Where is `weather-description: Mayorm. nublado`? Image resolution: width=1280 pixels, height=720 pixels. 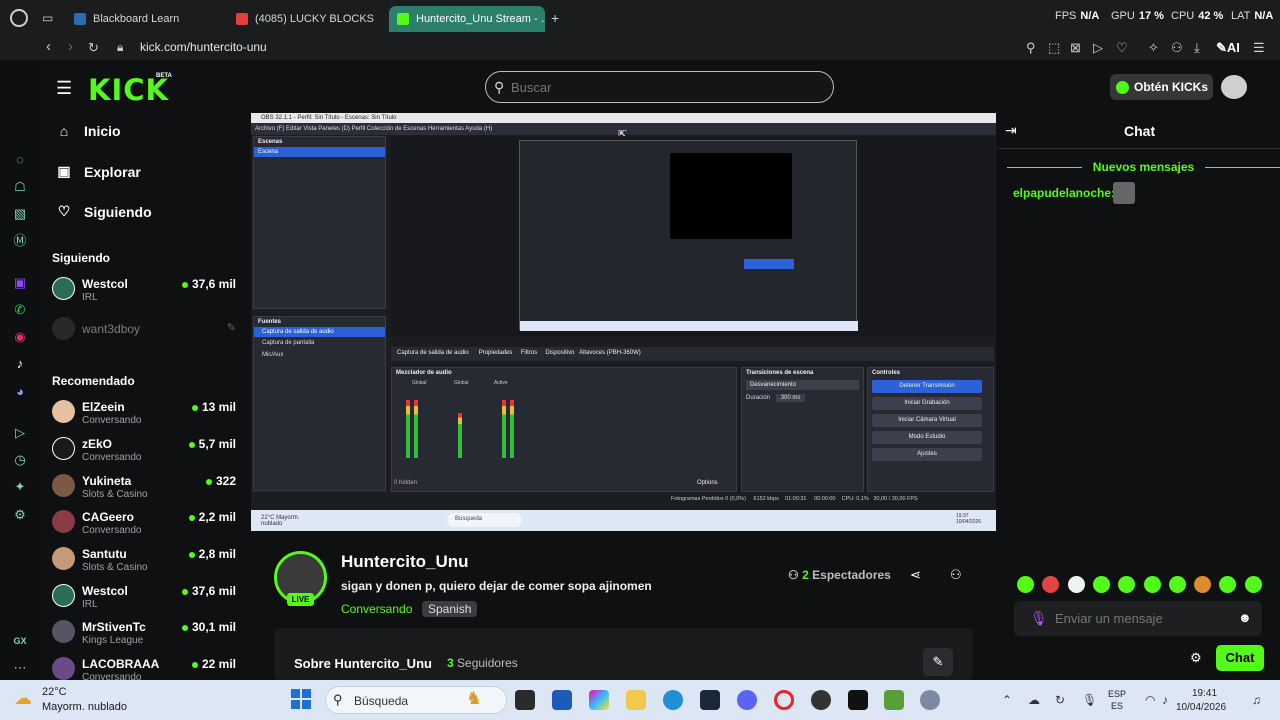 weather-description: Mayorm. nublado is located at coordinates (84, 707).